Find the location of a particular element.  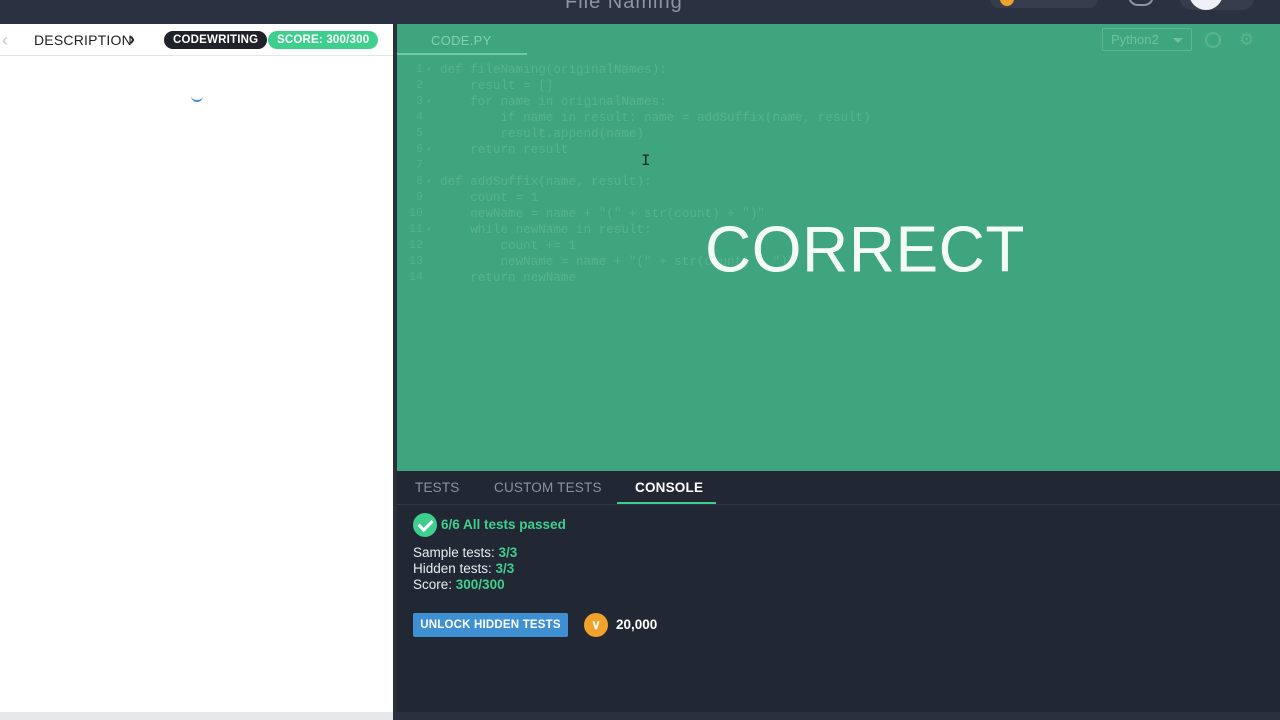

coin-balance is located at coordinates (1044, 4).